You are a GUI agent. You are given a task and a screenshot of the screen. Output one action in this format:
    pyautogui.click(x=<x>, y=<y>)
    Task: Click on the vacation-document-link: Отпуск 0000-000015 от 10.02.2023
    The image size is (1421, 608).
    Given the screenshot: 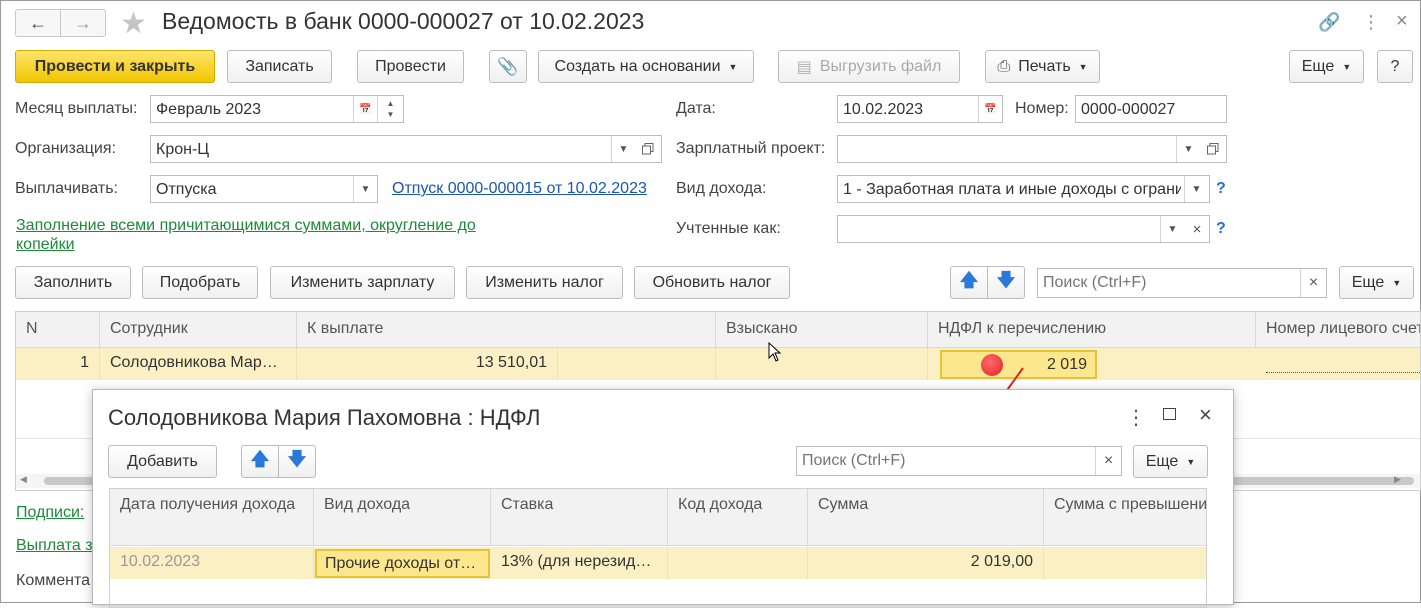 What is the action you would take?
    pyautogui.click(x=519, y=189)
    